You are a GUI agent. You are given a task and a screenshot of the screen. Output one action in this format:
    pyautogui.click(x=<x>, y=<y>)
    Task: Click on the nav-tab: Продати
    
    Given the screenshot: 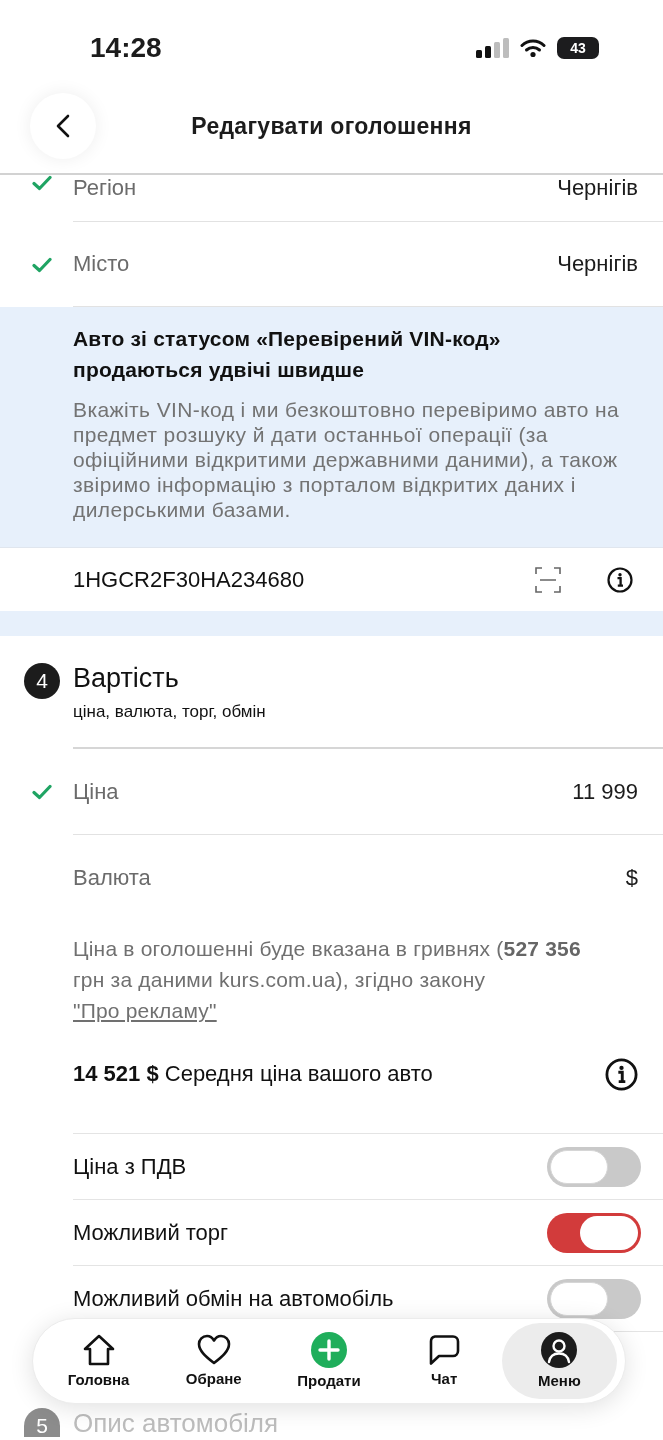 What is the action you would take?
    pyautogui.click(x=329, y=1361)
    